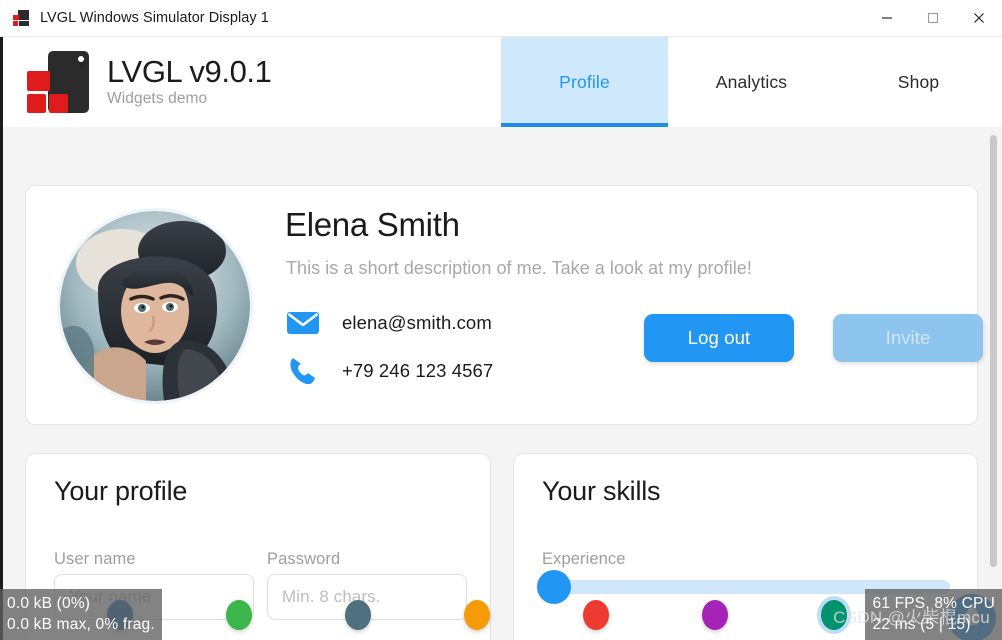 Image resolution: width=1002 pixels, height=640 pixels. I want to click on color-dot-purple, so click(715, 615).